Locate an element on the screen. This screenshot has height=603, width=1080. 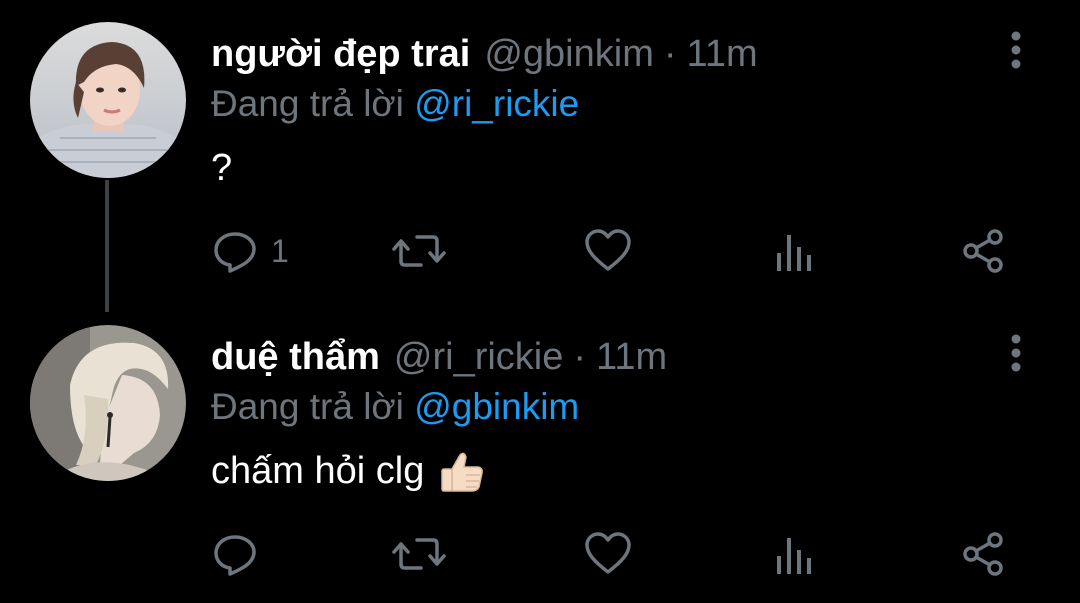
tweet-actions: 1 is located at coordinates (616, 251).